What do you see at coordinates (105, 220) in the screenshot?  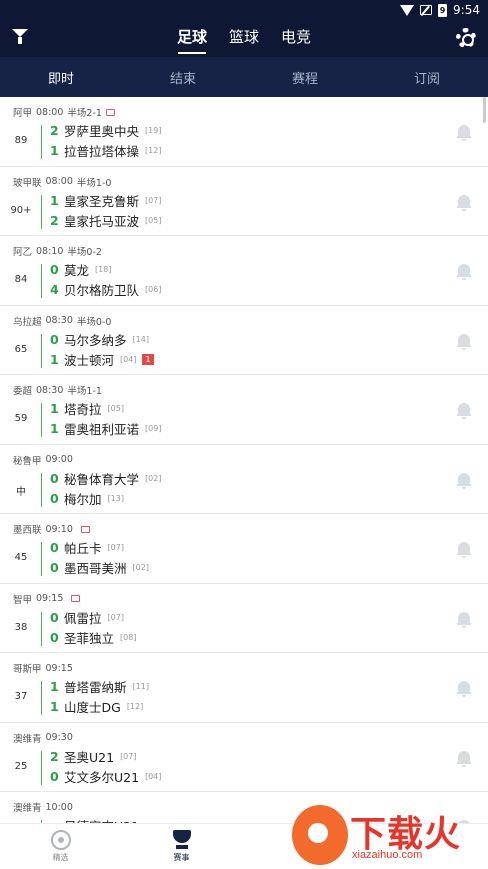 I see `away-team: 2 皇家托马亚波 [05]` at bounding box center [105, 220].